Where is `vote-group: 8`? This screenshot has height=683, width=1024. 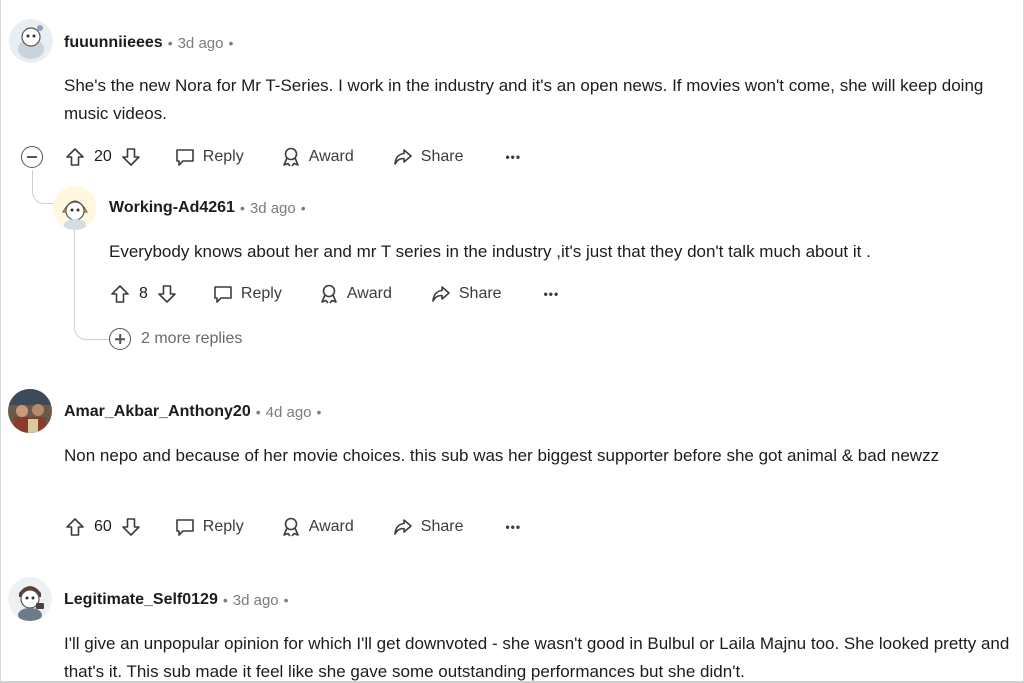
vote-group: 8 is located at coordinates (143, 294).